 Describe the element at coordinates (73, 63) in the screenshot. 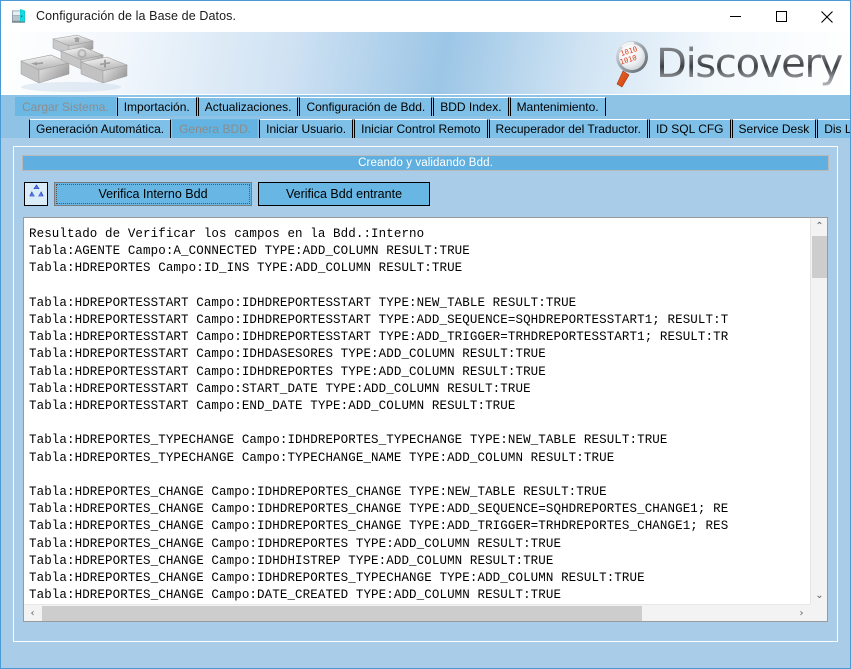

I see `keyboard-keys-image` at that location.